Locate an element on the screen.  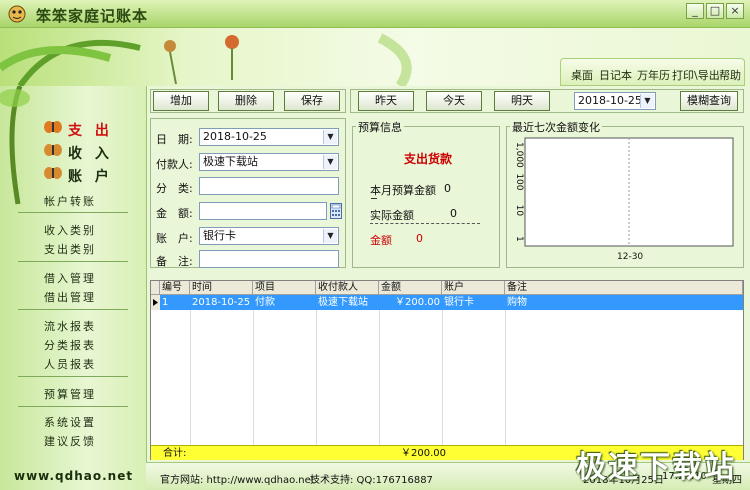
y-tick-label: 1 is located at coordinates (519, 239).